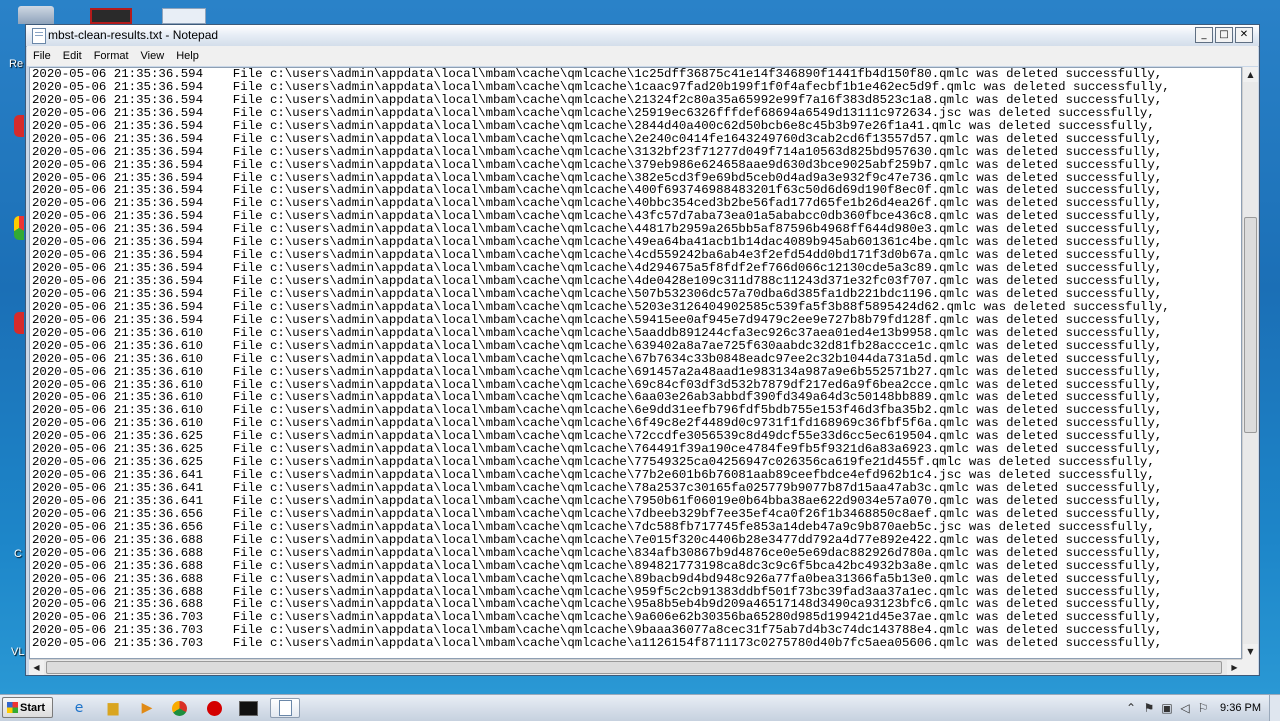  I want to click on horizontal-scrollbar: ◀ ▶, so click(635, 667).